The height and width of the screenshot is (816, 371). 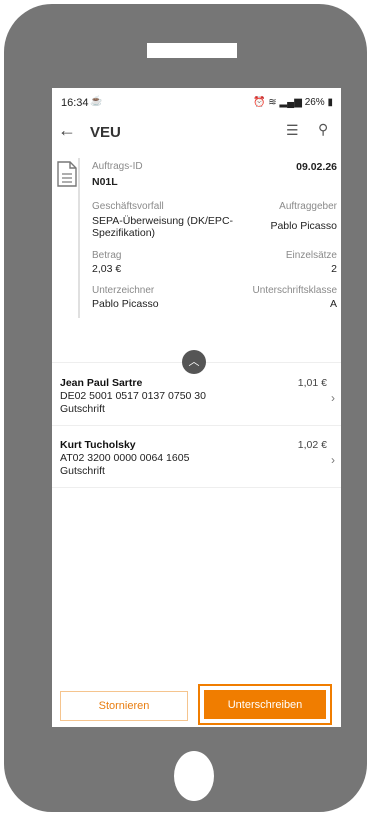 I want to click on page-title: VEU, so click(x=105, y=132).